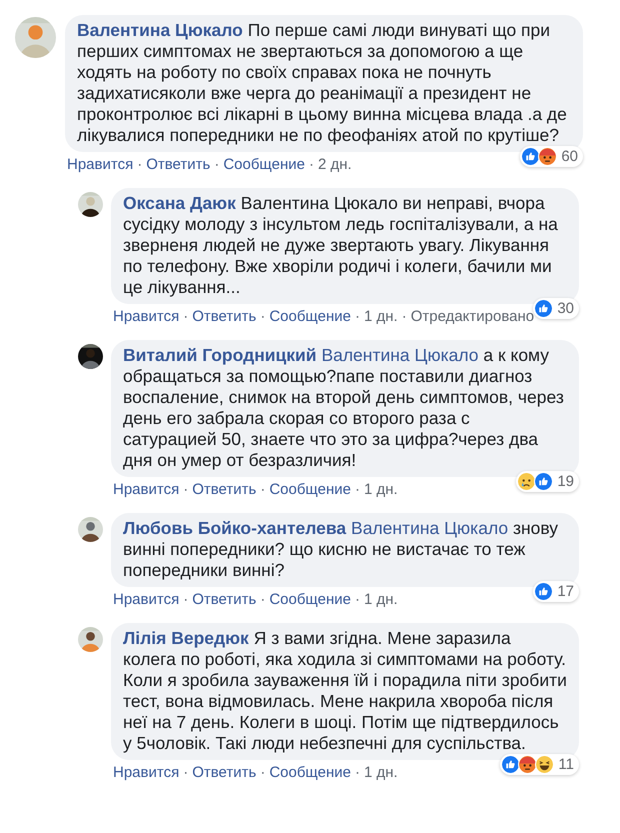 The width and height of the screenshot is (620, 833). What do you see at coordinates (341, 549) in the screenshot?
I see `comment-text: Любовь Бойко-хантелева Валентина Цюкало знову винні попередники? що кисню не вистачає то теж попередники винні?` at bounding box center [341, 549].